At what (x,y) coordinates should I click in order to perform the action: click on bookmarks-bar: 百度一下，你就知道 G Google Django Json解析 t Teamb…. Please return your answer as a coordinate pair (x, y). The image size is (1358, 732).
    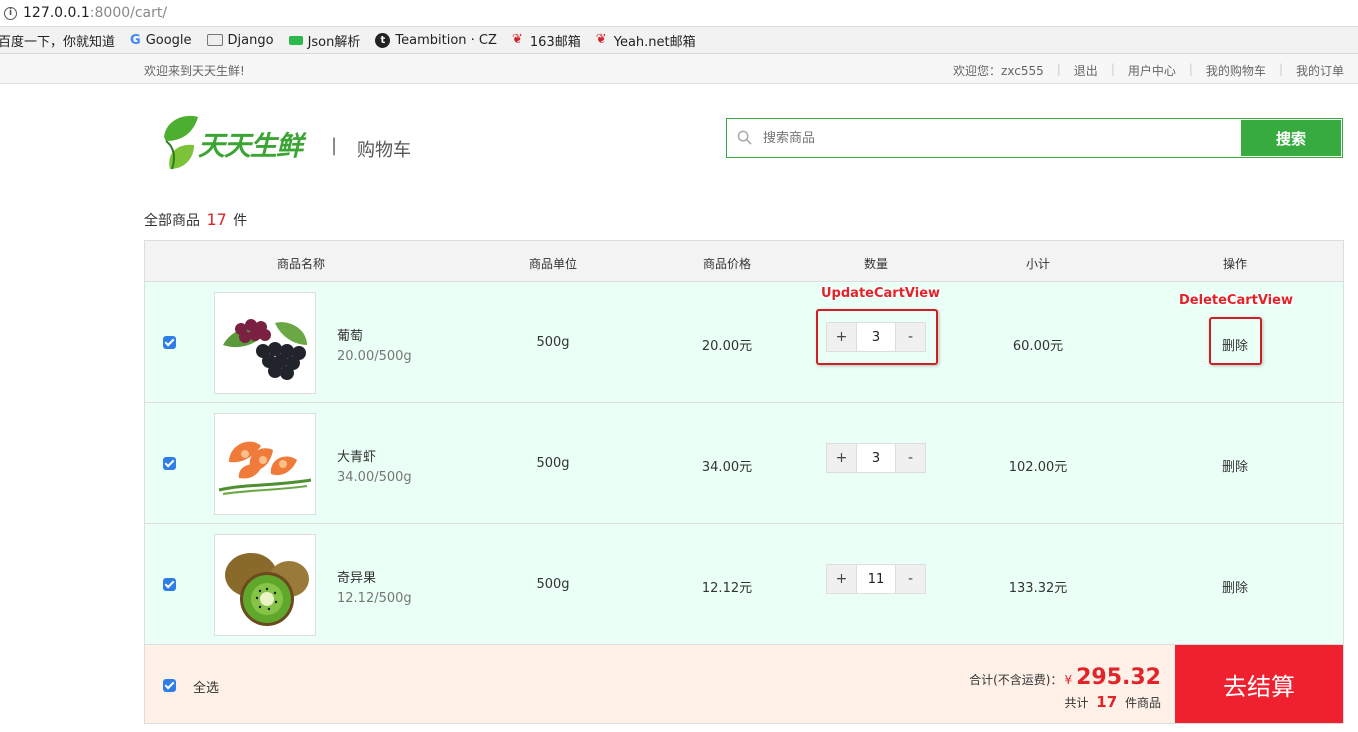
    Looking at the image, I should click on (679, 40).